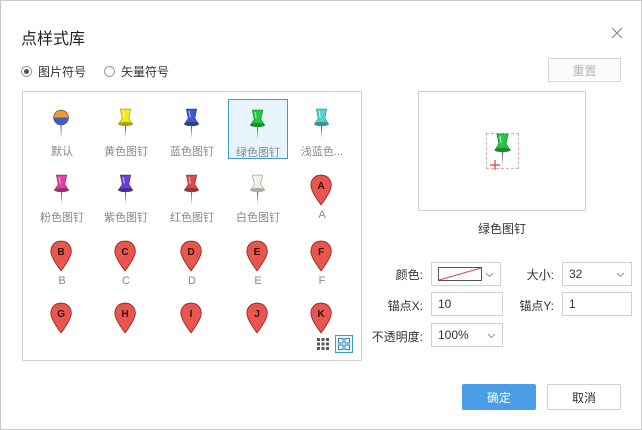 The height and width of the screenshot is (430, 642). Describe the element at coordinates (460, 274) in the screenshot. I see `color-swatch` at that location.